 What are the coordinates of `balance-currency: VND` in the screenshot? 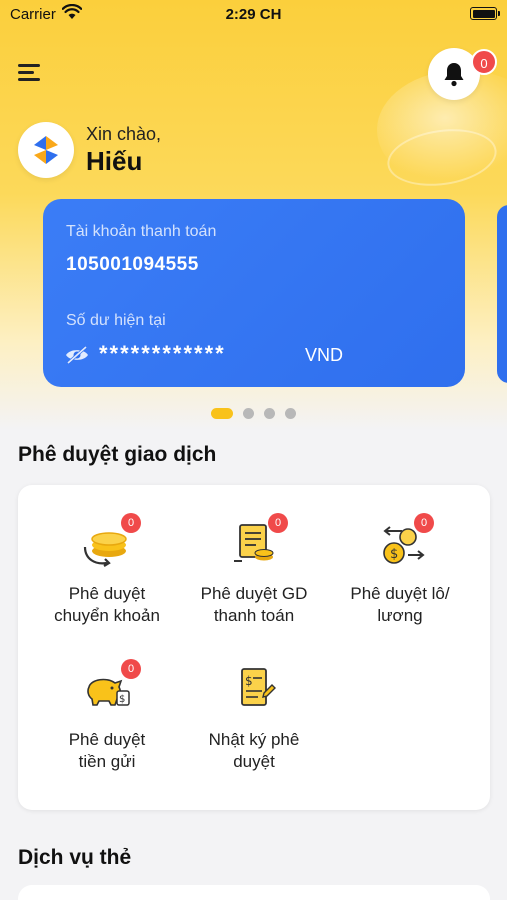 It's located at (324, 355).